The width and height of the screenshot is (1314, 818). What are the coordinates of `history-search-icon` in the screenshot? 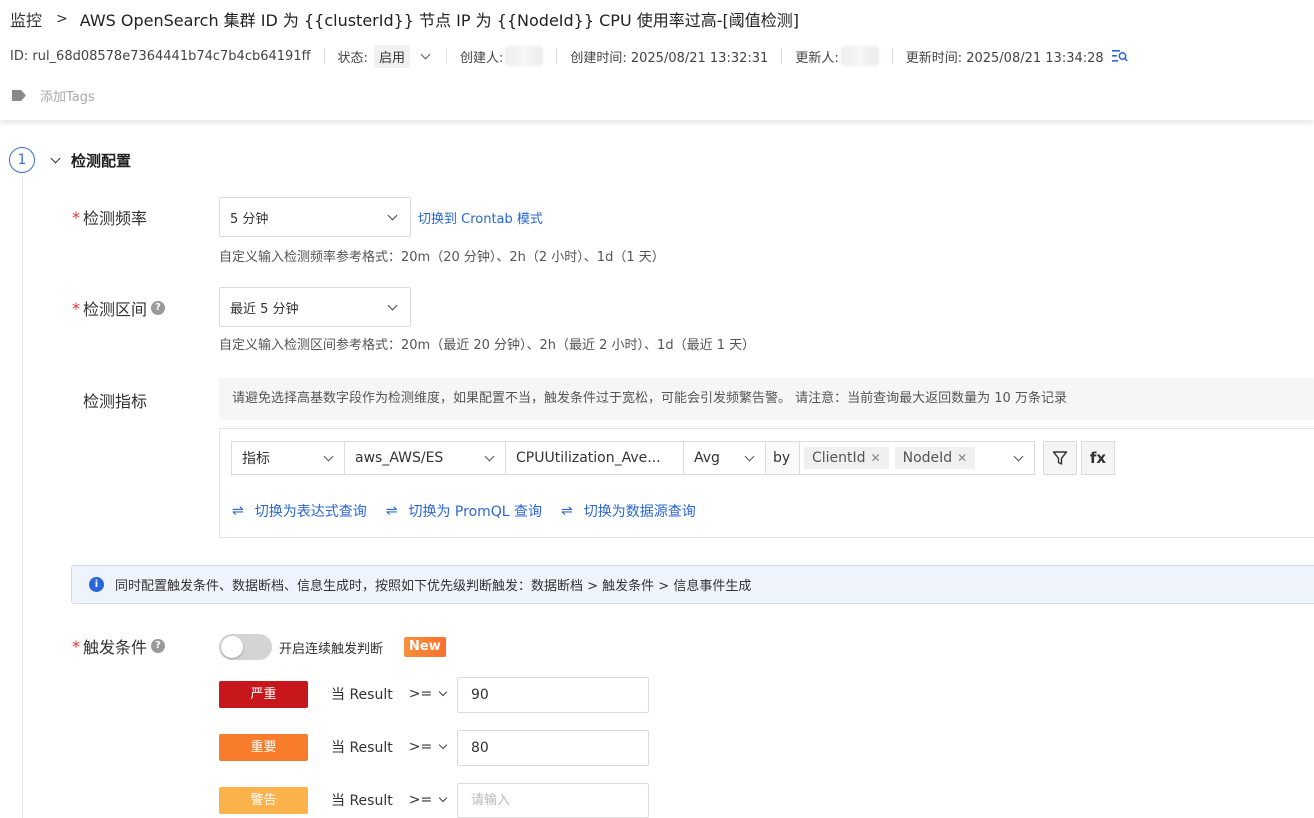 It's located at (1119, 56).